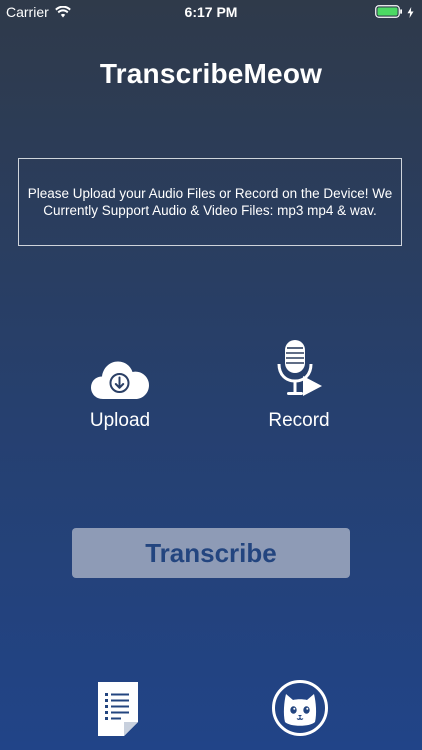  I want to click on microphone-play-icon, so click(299, 370).